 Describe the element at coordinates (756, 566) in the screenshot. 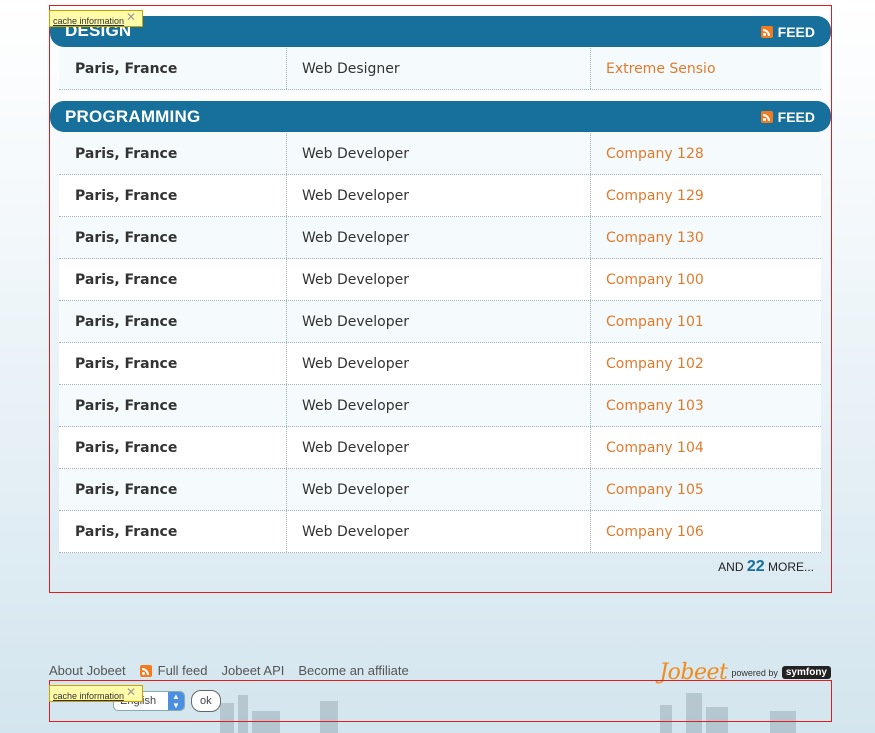

I see `more-count: 22` at that location.